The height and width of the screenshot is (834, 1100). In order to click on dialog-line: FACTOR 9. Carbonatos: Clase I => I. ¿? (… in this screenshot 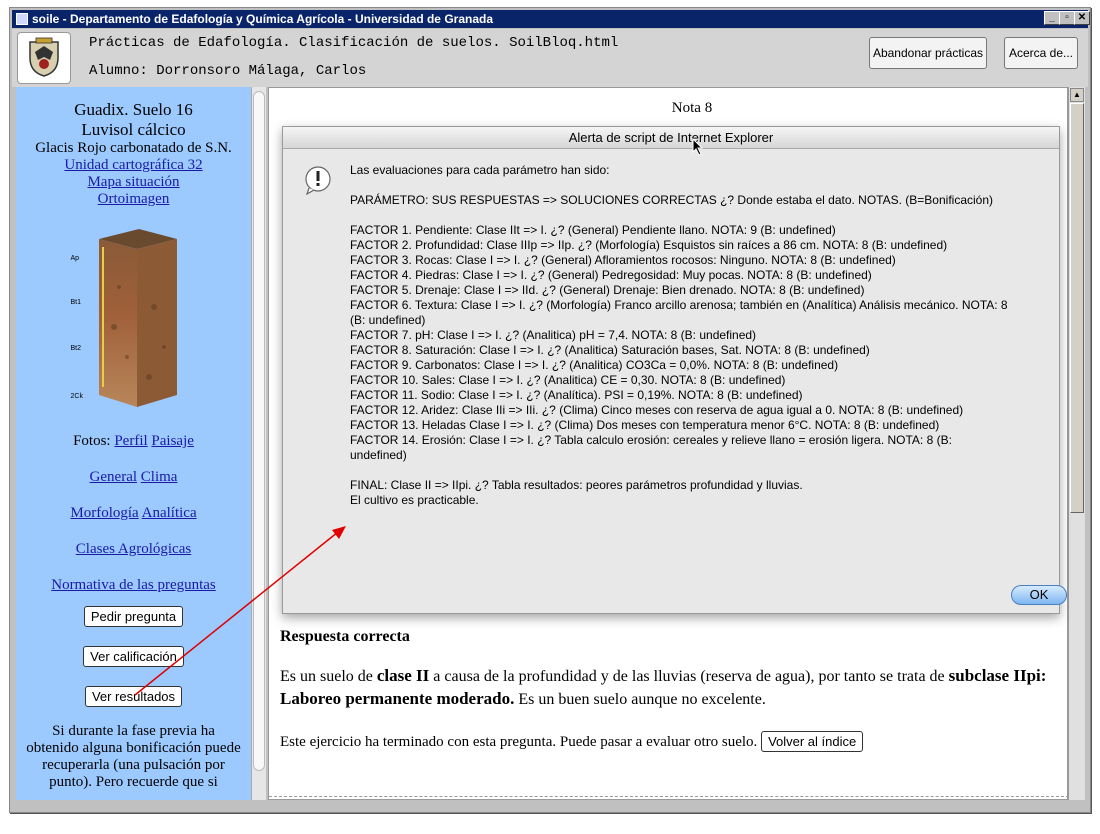, I will do `click(594, 365)`.